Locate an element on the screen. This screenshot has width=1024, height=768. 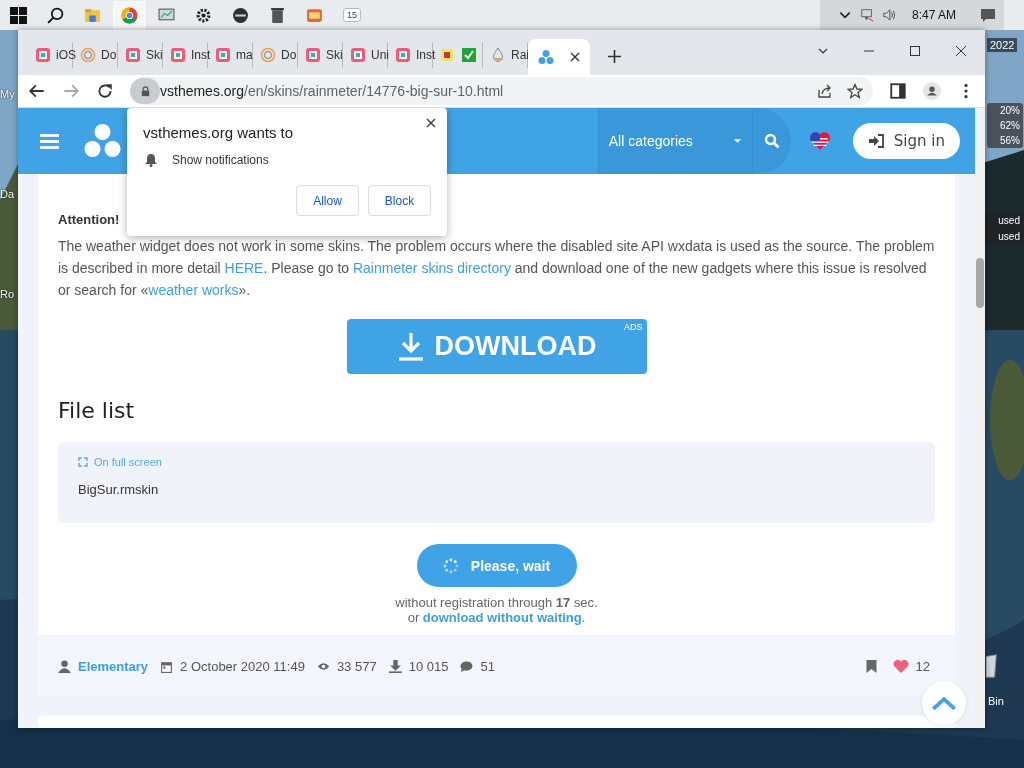
heart-icon is located at coordinates (900, 666).